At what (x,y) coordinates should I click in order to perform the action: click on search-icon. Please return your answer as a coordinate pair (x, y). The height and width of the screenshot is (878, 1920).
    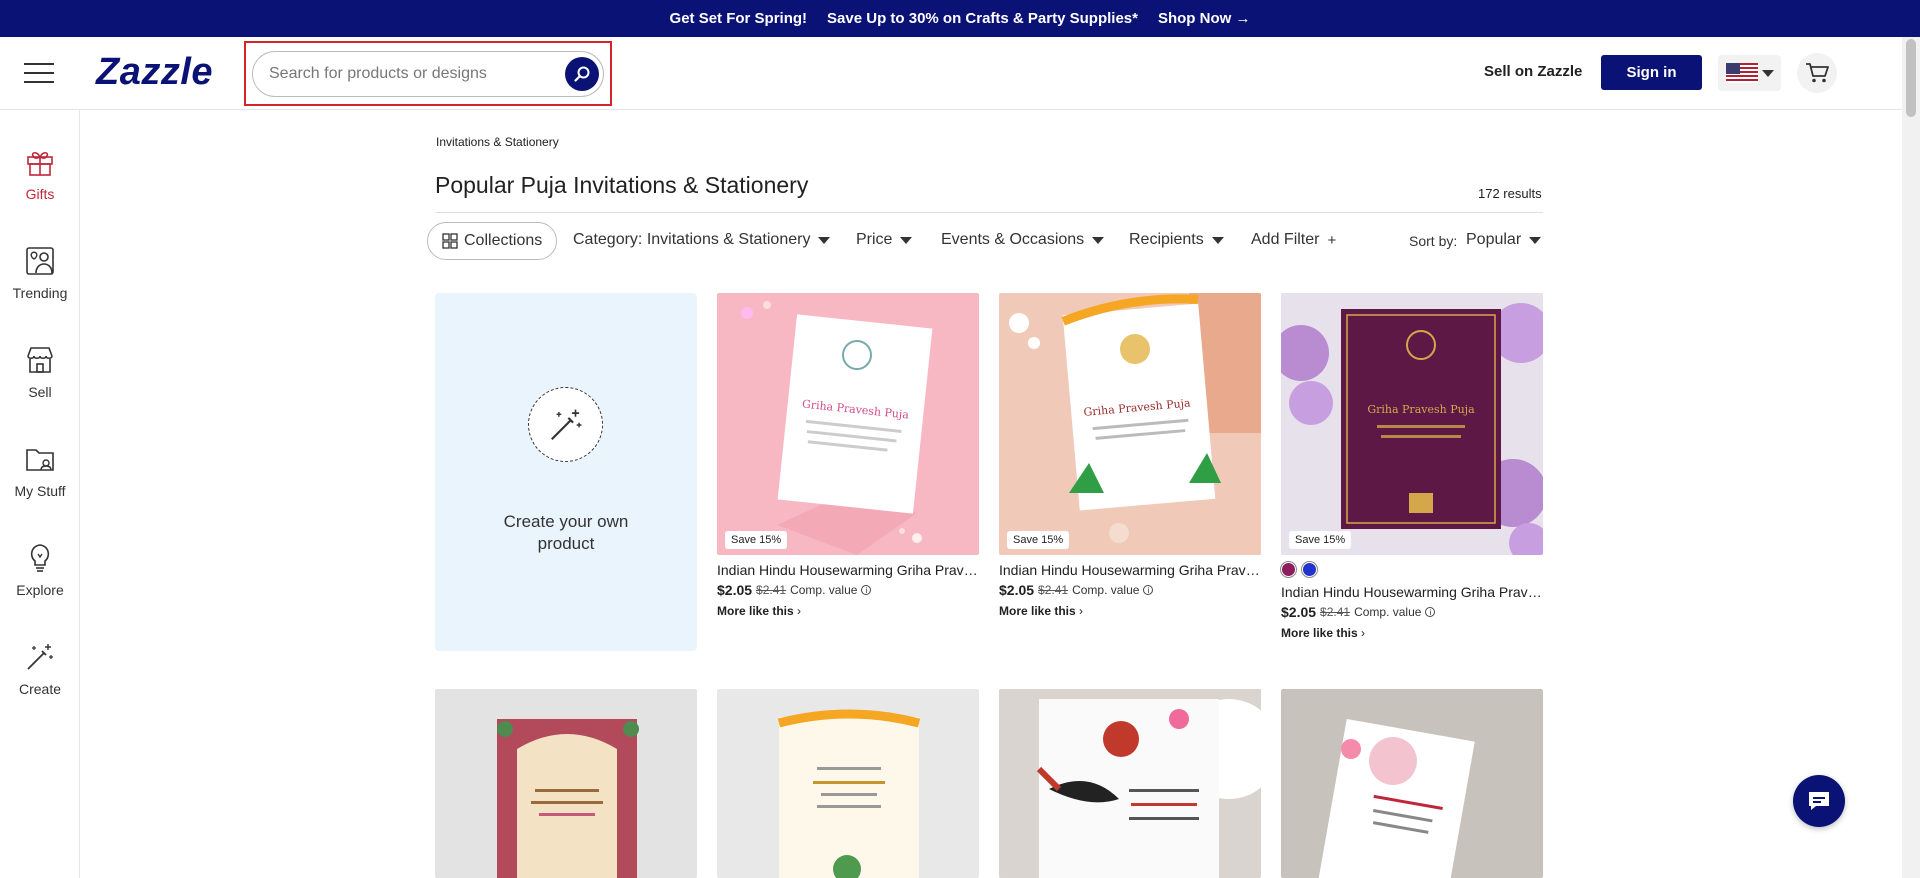
    Looking at the image, I should click on (582, 74).